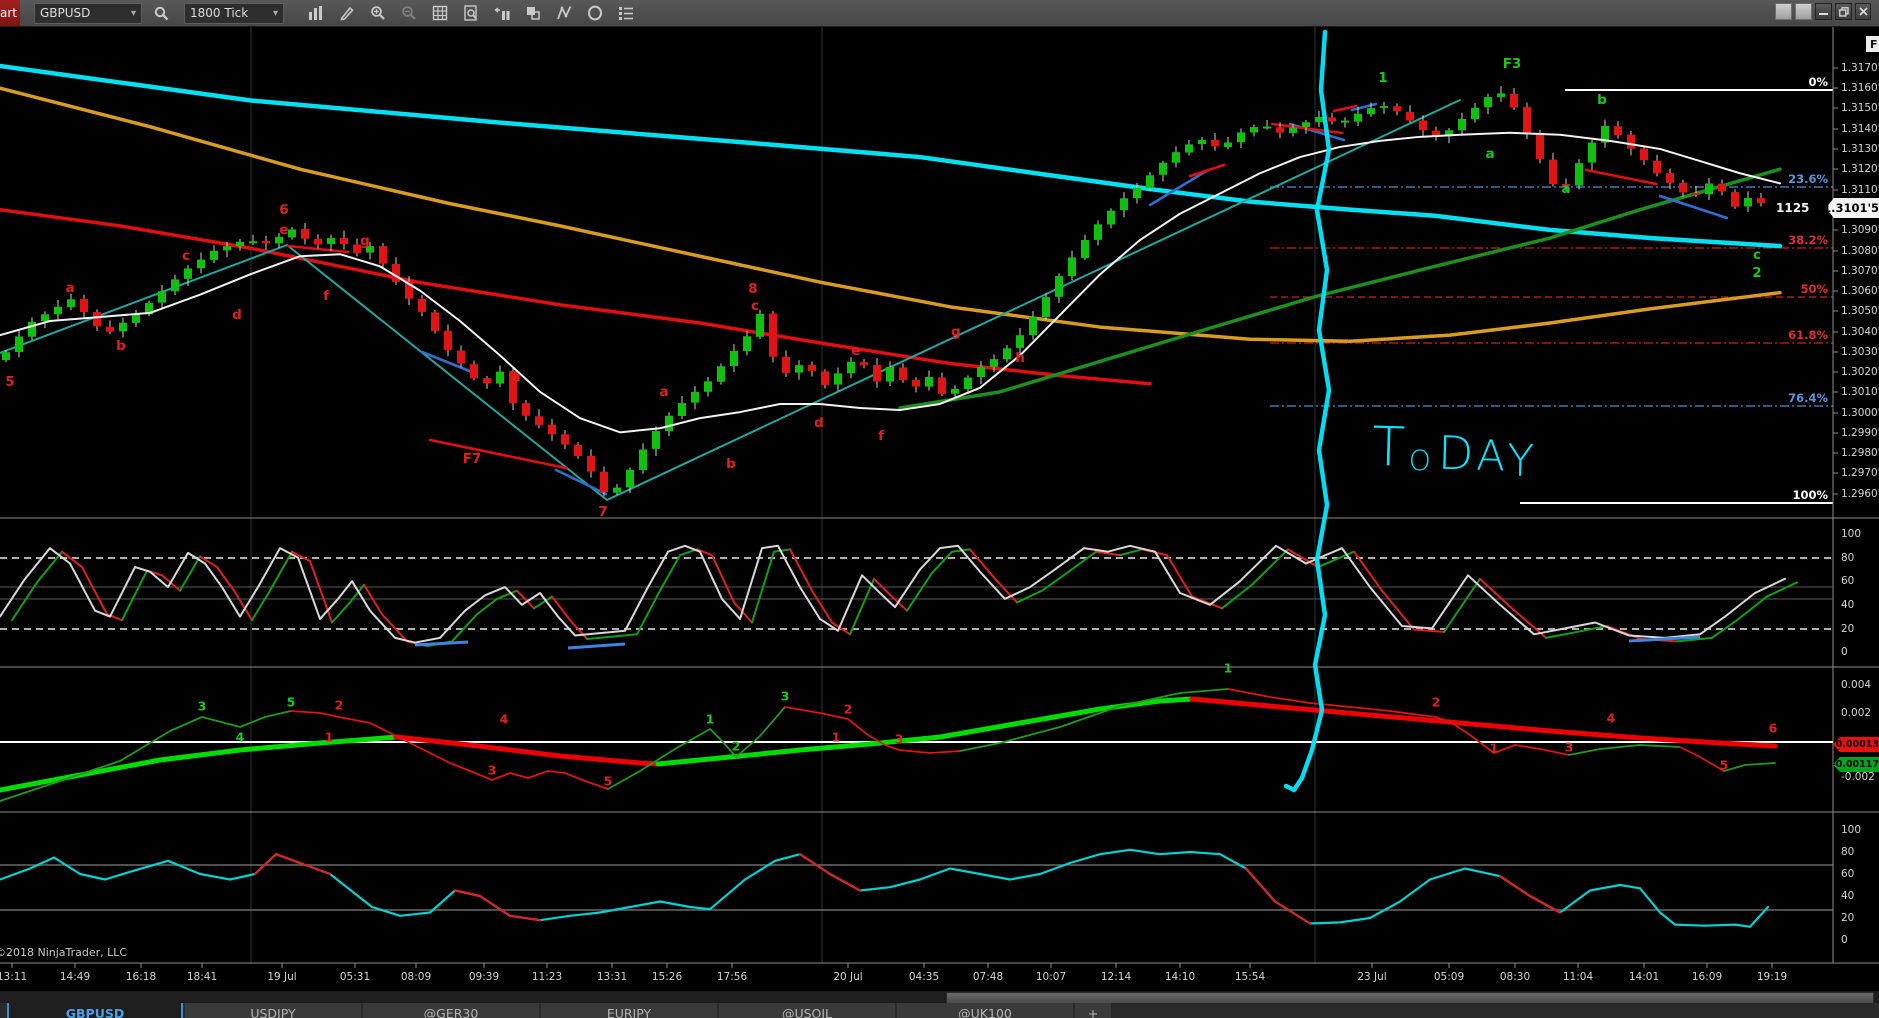 Image resolution: width=1879 pixels, height=1018 pixels. What do you see at coordinates (985, 1010) in the screenshot?
I see `tab-uk100: @UK100` at bounding box center [985, 1010].